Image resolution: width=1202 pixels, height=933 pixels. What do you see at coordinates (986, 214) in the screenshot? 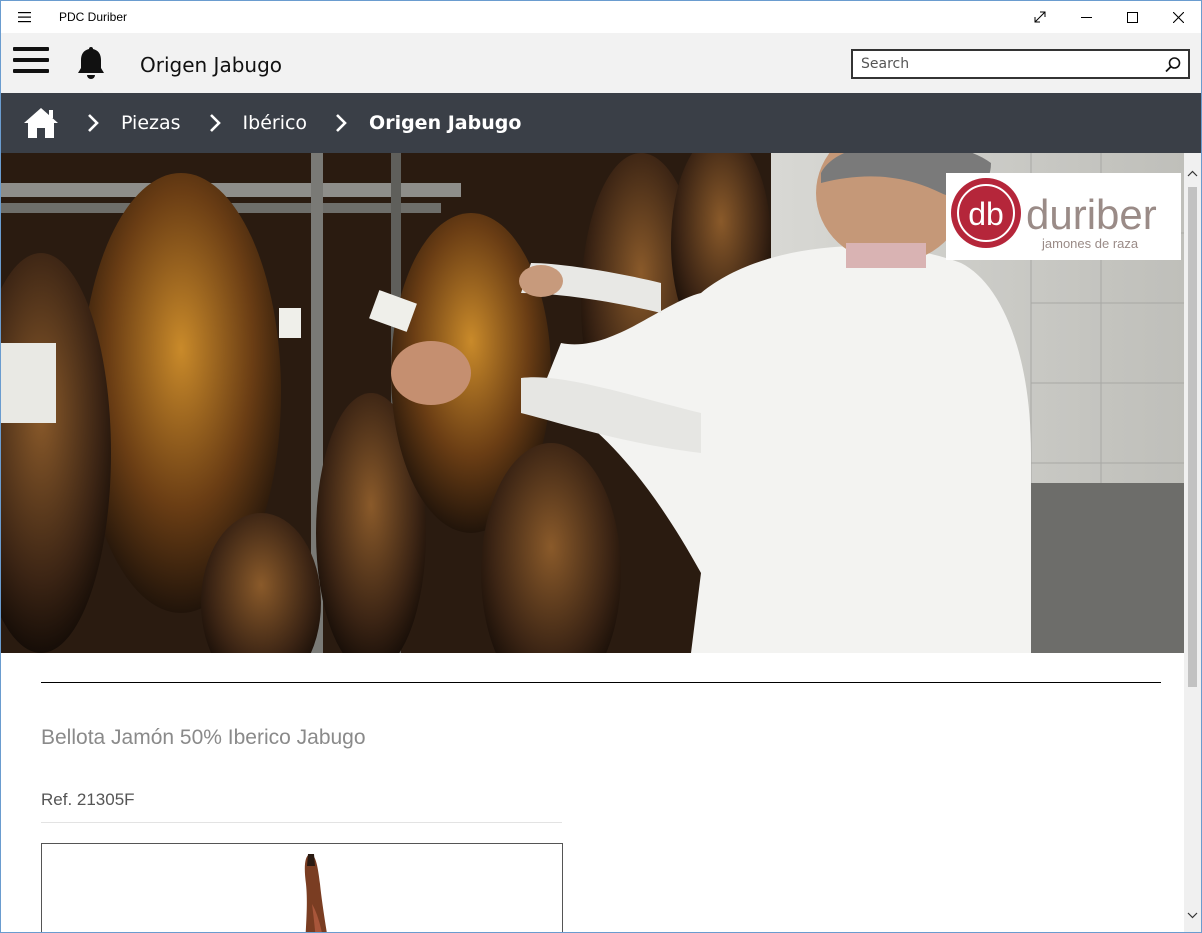
I see `logo-monogram: db` at bounding box center [986, 214].